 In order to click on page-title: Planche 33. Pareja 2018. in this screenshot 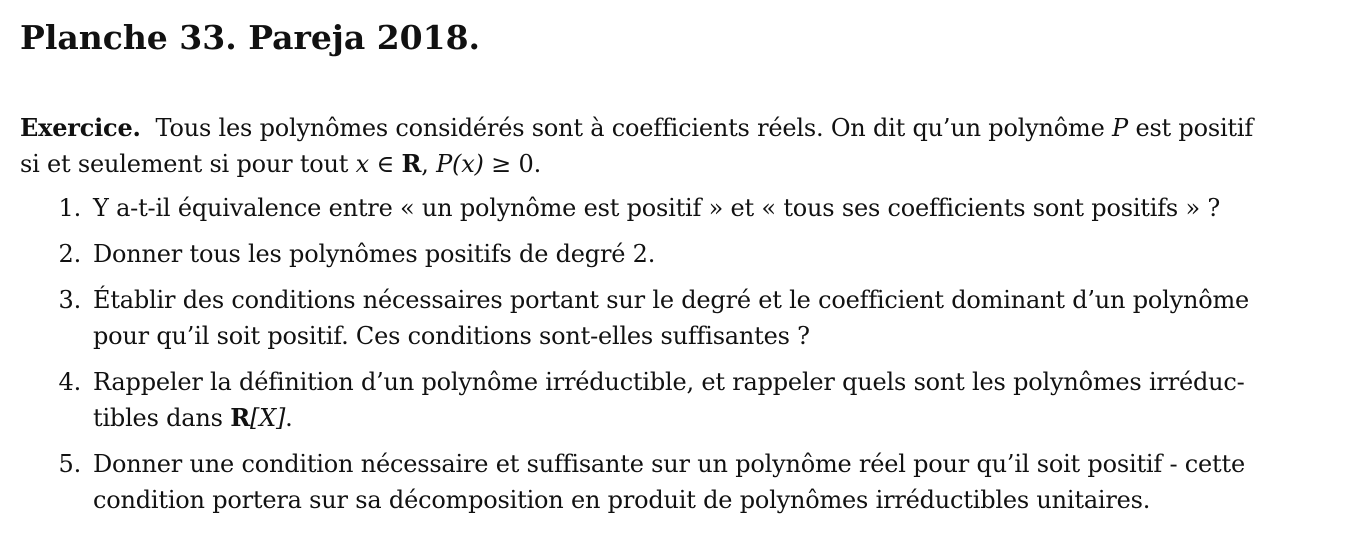, I will do `click(250, 37)`.